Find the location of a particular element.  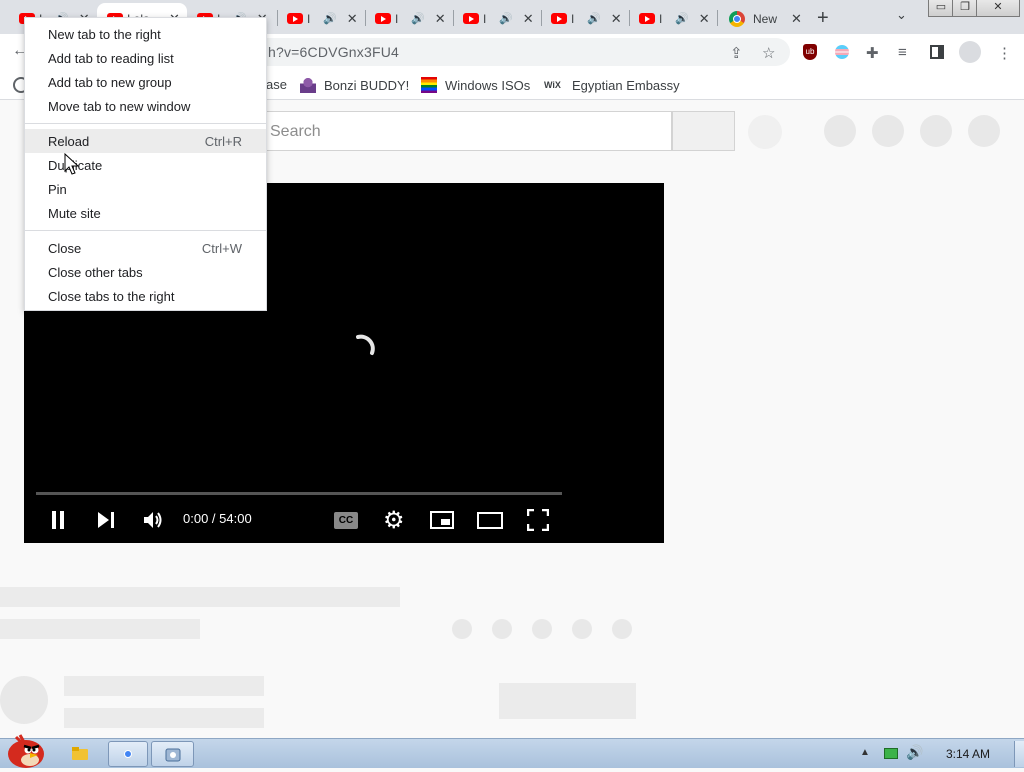

network-icon is located at coordinates (891, 753).